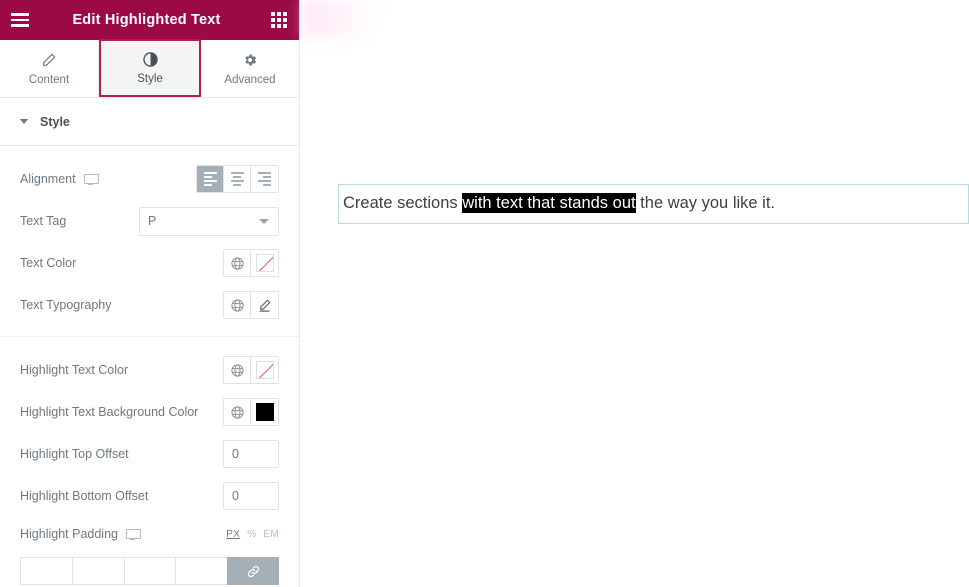 The width and height of the screenshot is (969, 587). I want to click on control-label-alignment: Alignment, so click(108, 179).